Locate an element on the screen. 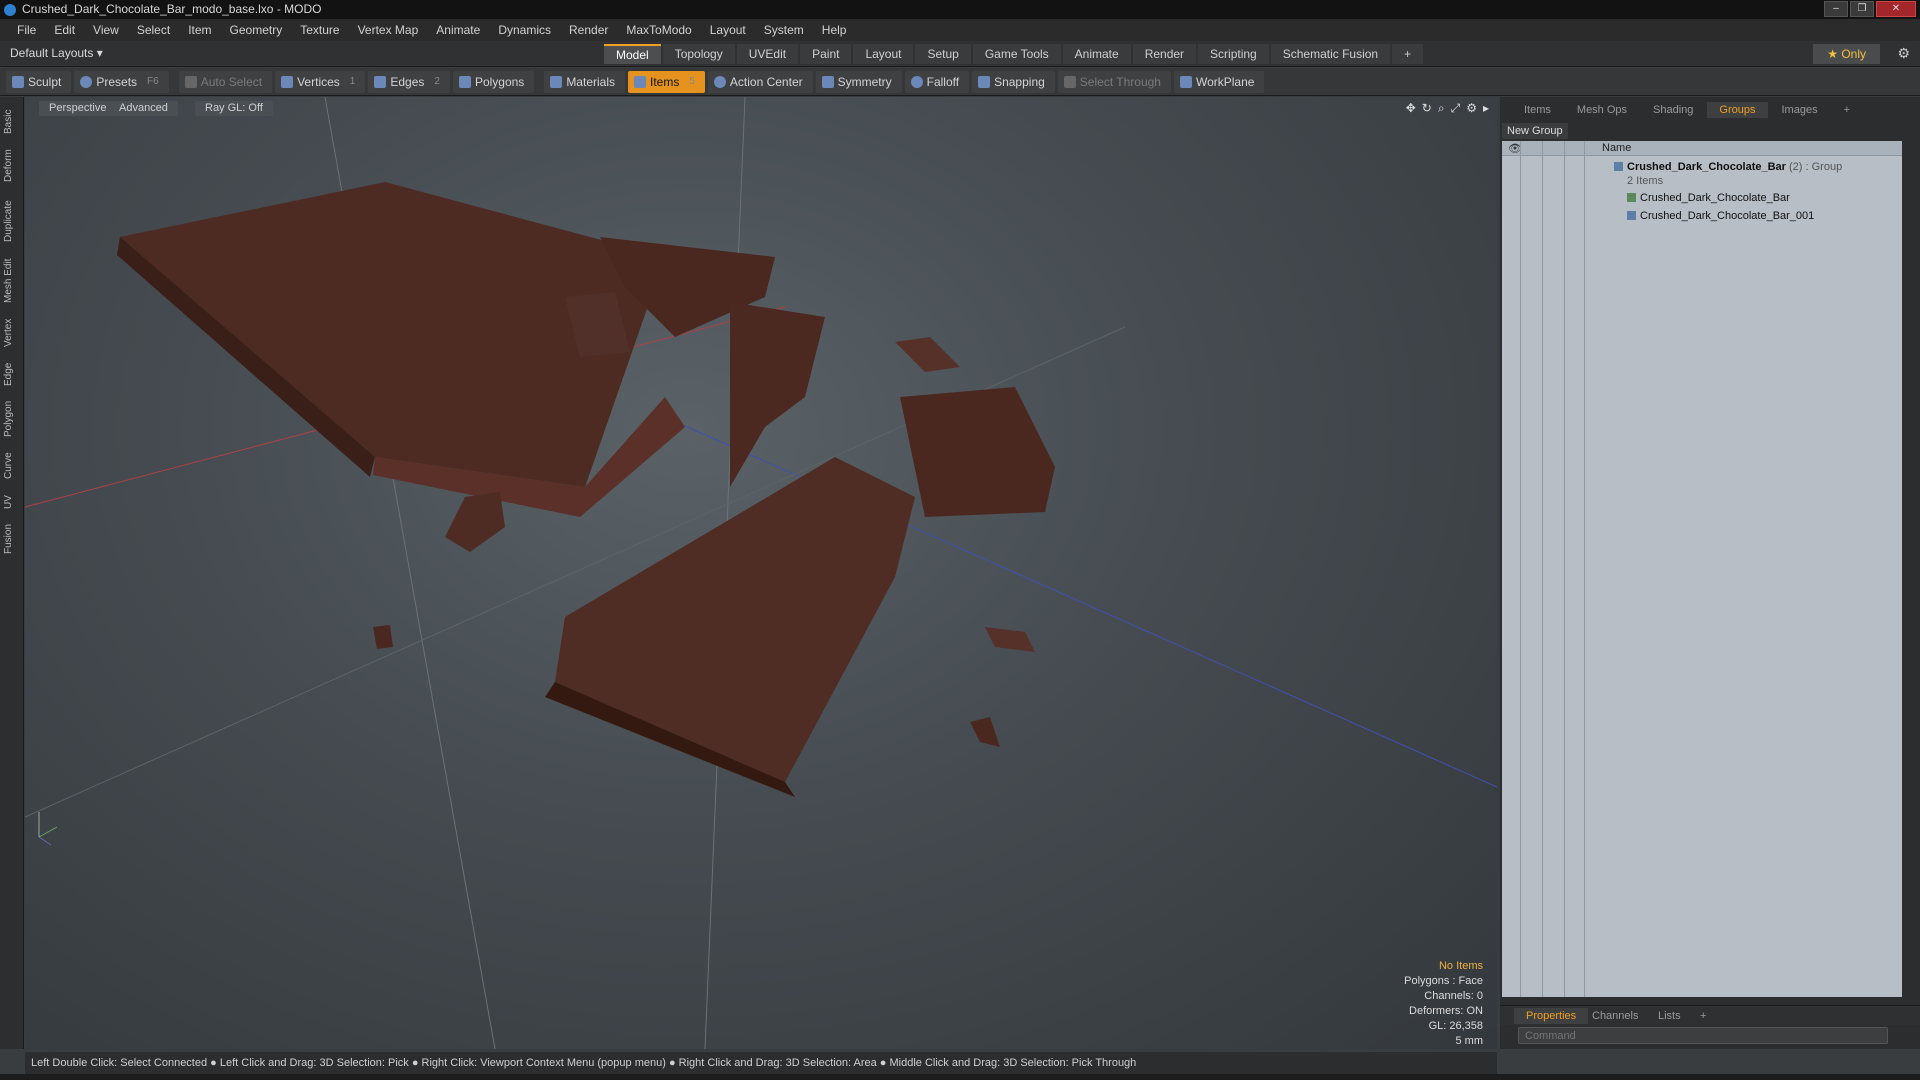 The height and width of the screenshot is (1080, 1920). rotate-view-icon: ↻ is located at coordinates (1427, 108).